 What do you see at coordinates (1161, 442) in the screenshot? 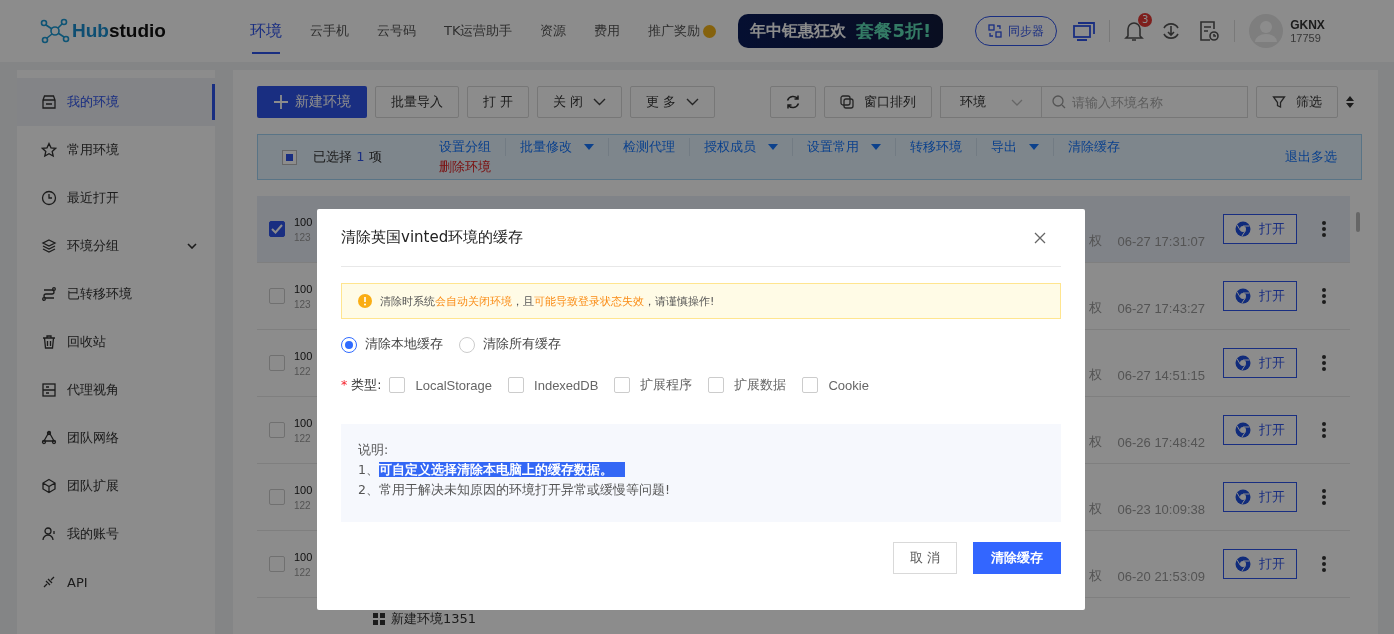
I see `open-time: 06-26 17:48:42` at bounding box center [1161, 442].